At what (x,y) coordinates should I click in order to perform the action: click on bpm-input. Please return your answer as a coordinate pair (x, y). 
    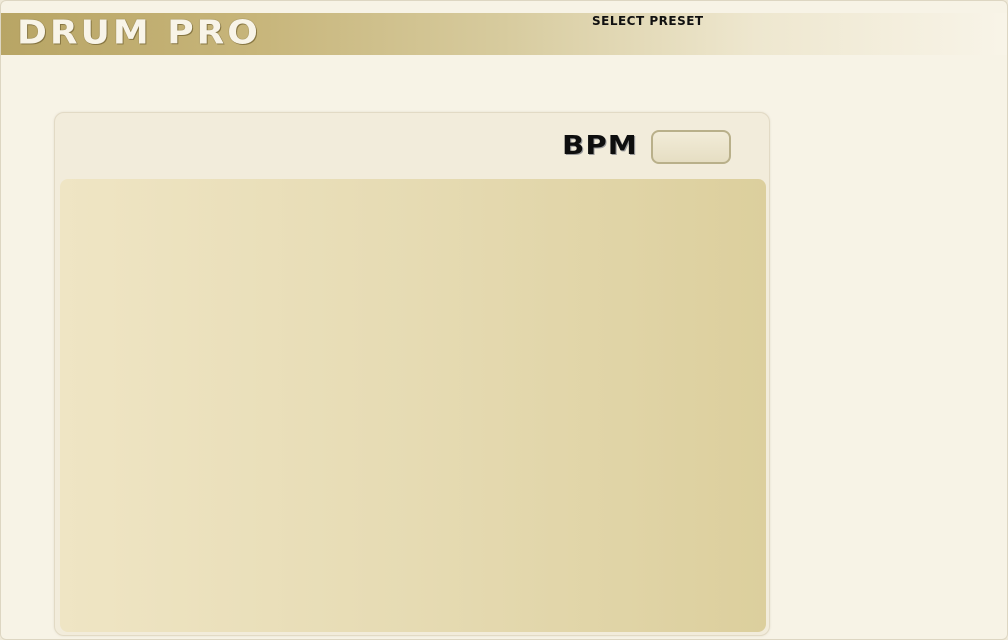
    Looking at the image, I should click on (691, 147).